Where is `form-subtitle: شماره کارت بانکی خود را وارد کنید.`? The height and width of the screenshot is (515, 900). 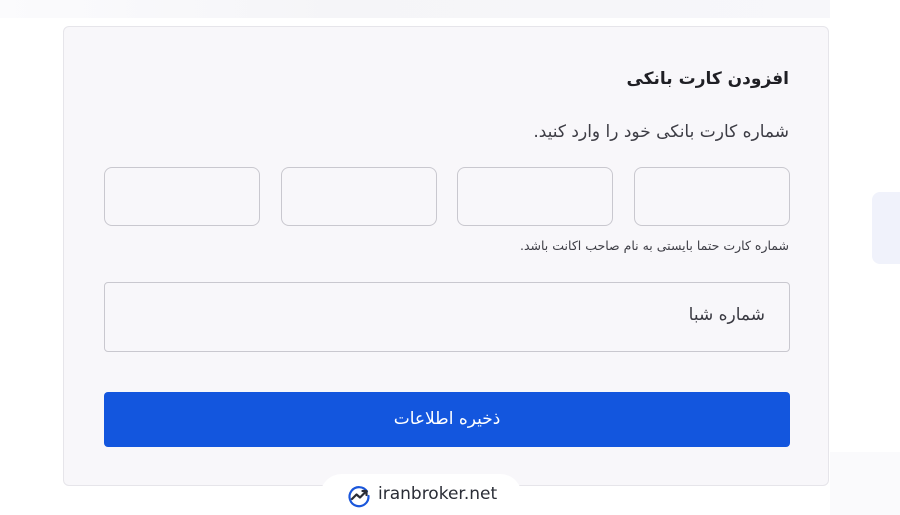
form-subtitle: شماره کارت بانکی خود را وارد کنید. is located at coordinates (661, 132).